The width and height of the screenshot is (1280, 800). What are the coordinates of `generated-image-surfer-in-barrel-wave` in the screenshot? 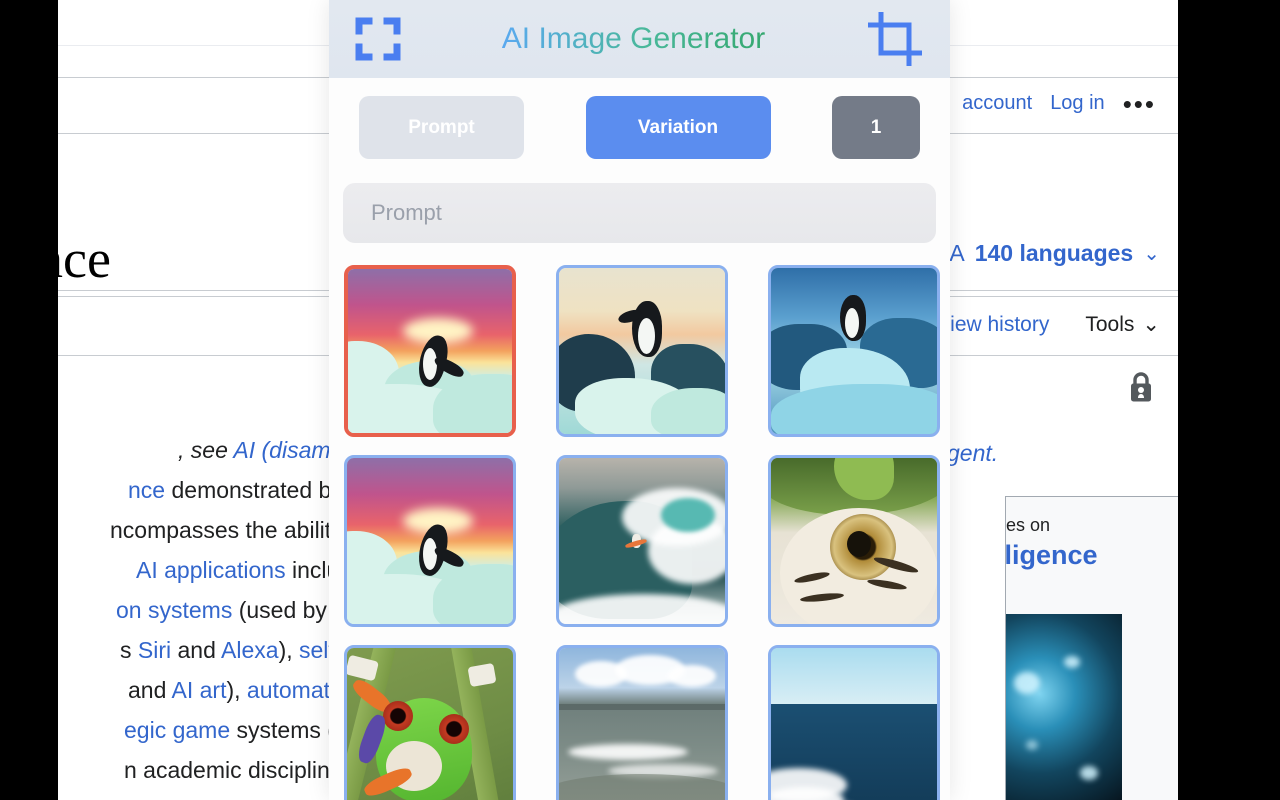 It's located at (641, 541).